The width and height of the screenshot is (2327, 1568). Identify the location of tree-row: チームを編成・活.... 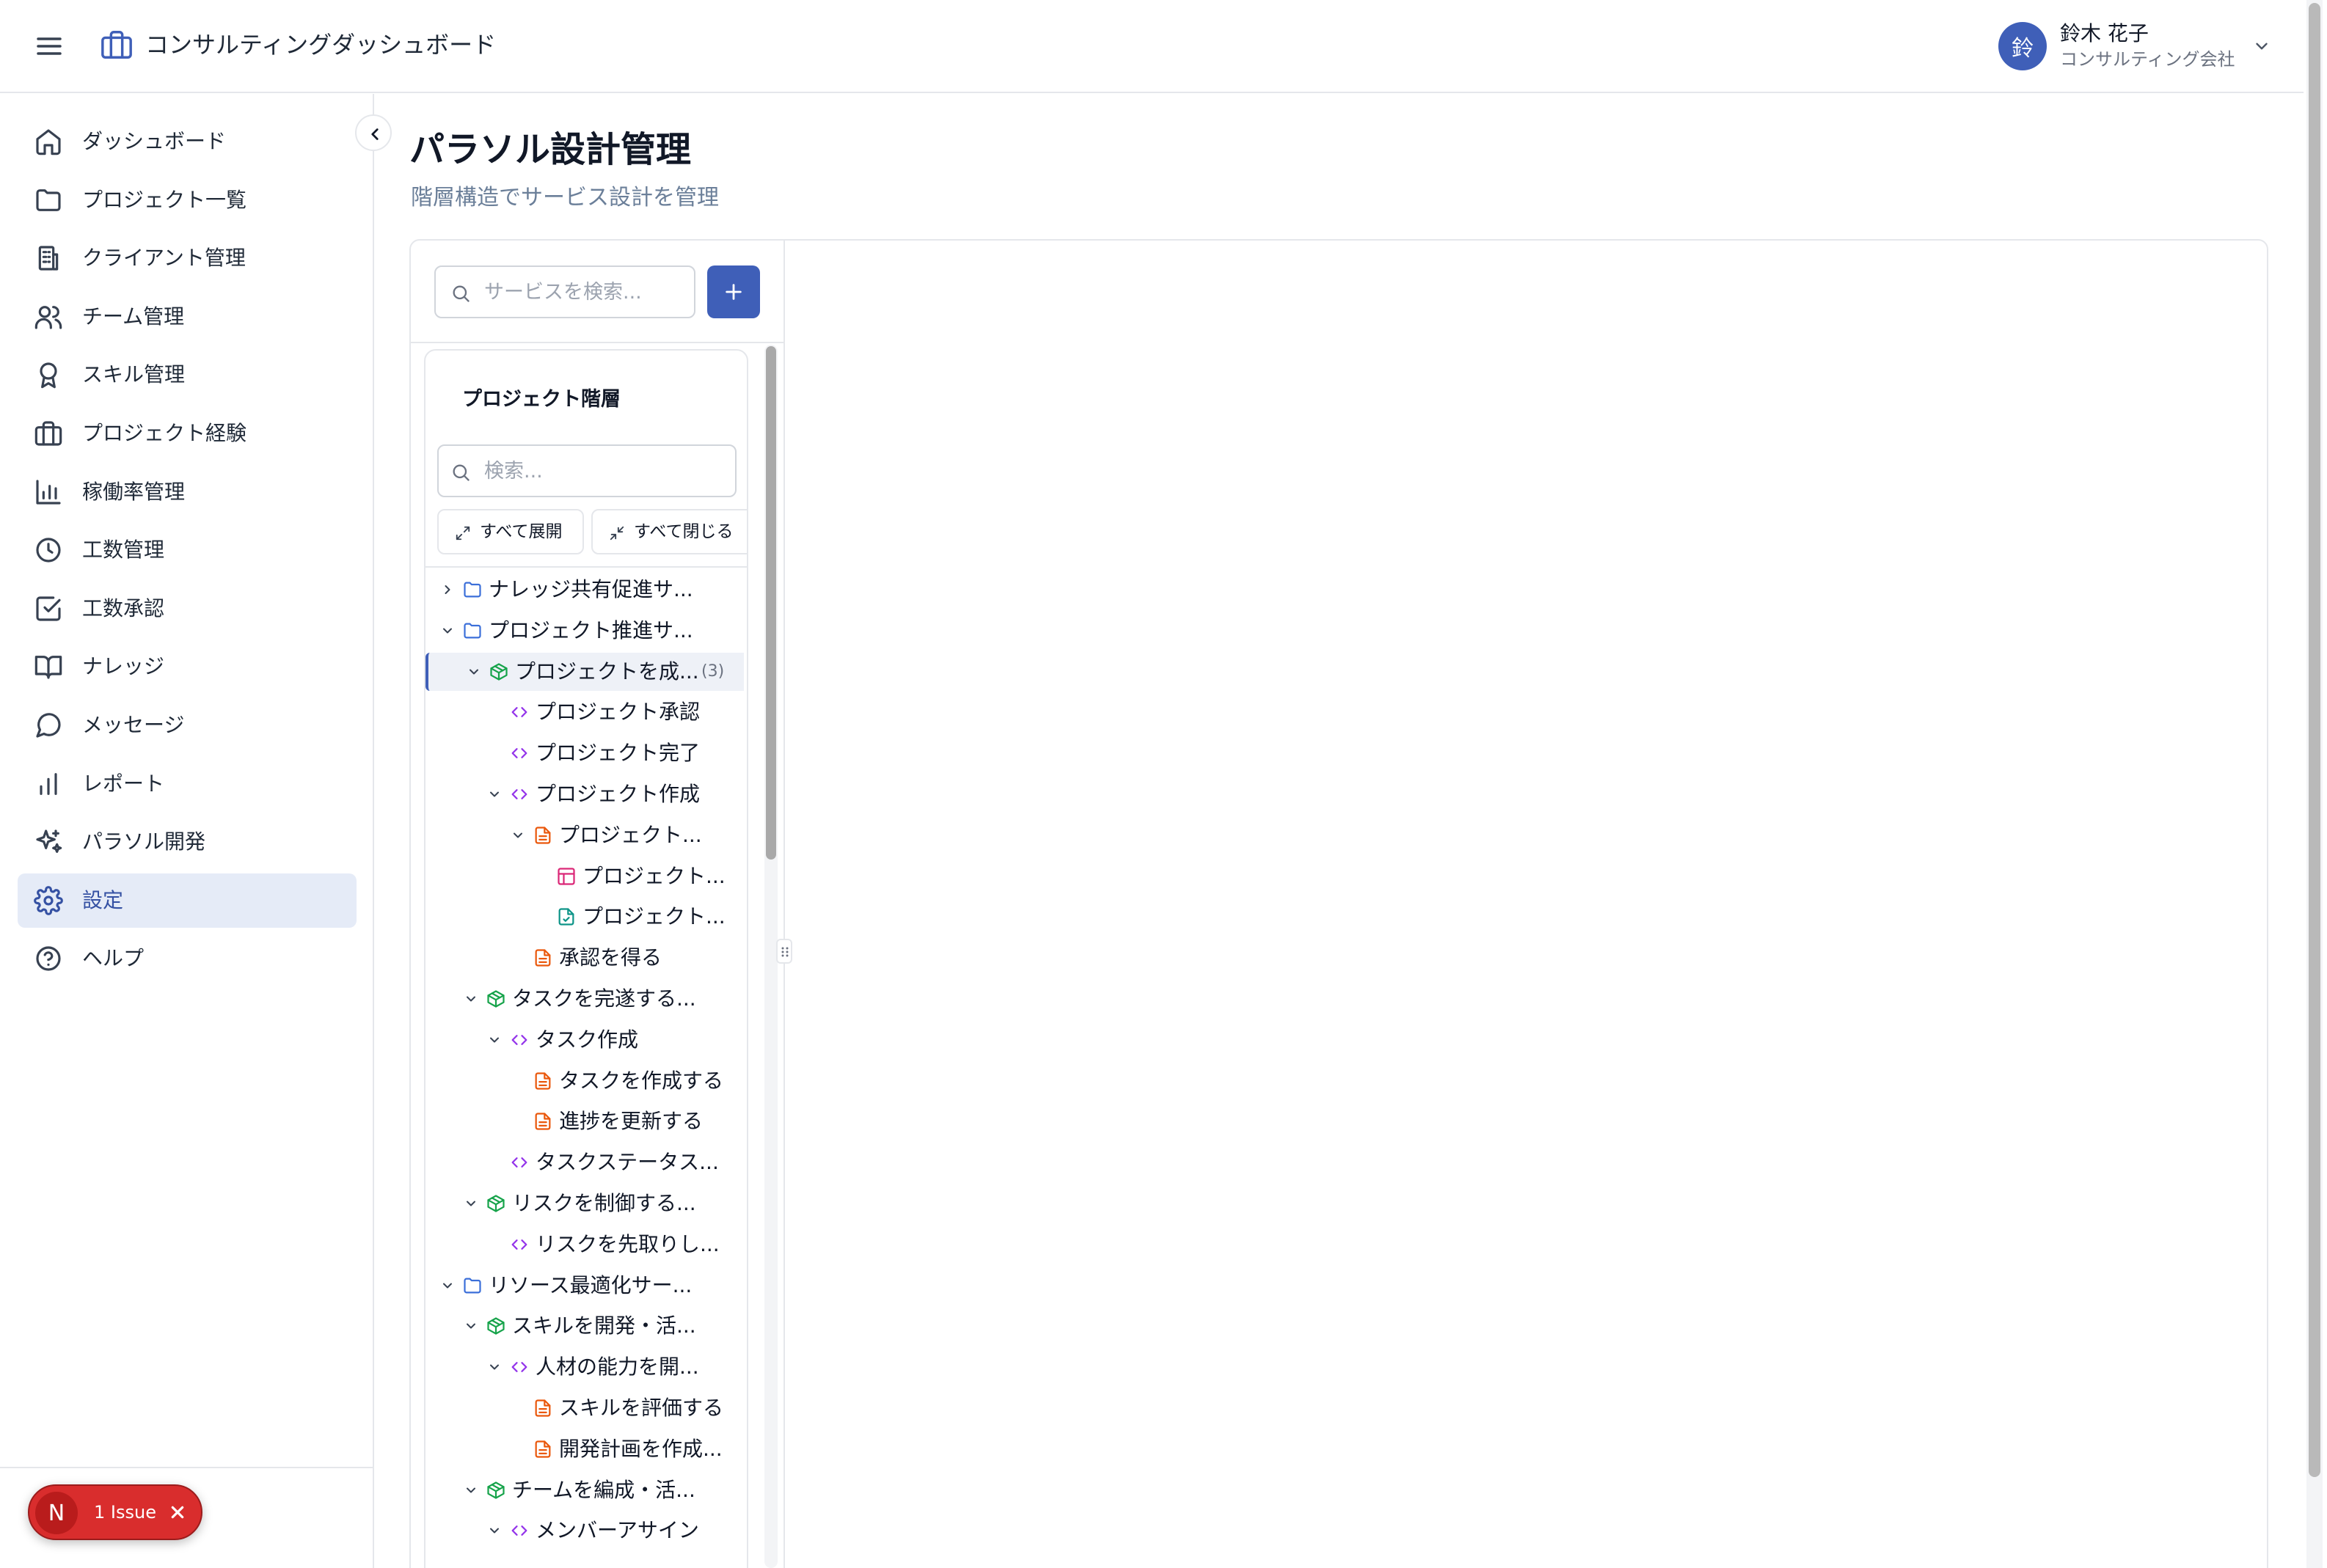
(584, 1490).